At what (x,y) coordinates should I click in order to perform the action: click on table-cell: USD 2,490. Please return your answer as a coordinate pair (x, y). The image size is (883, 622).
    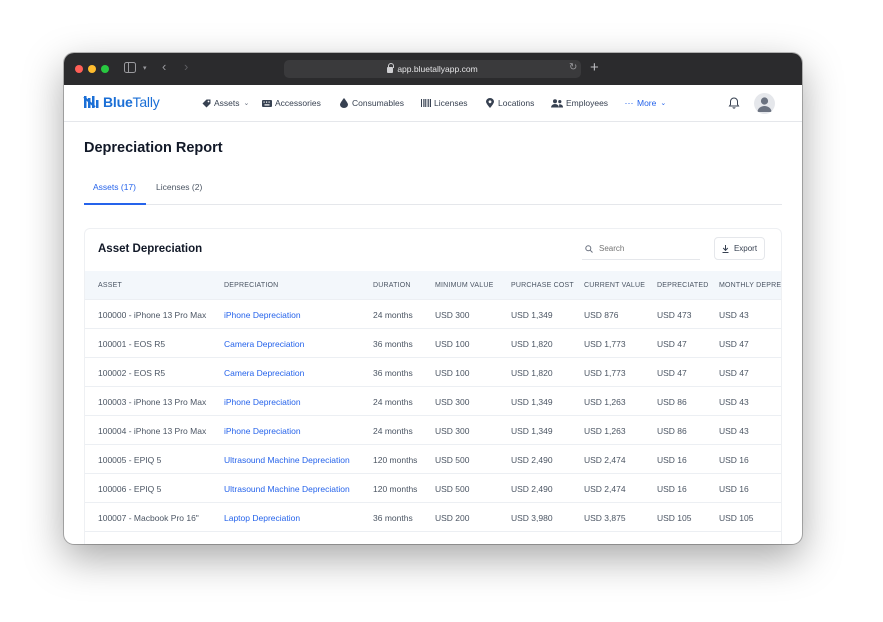
    Looking at the image, I should click on (532, 489).